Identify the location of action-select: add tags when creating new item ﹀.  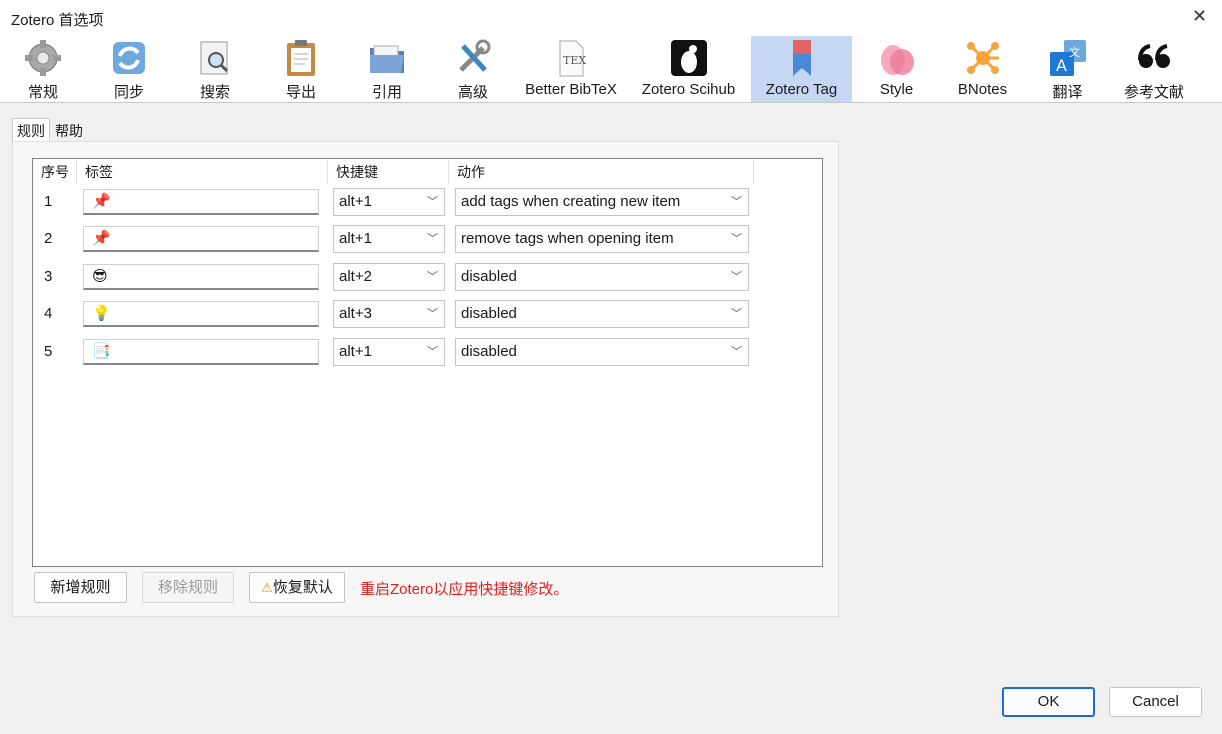
(602, 202).